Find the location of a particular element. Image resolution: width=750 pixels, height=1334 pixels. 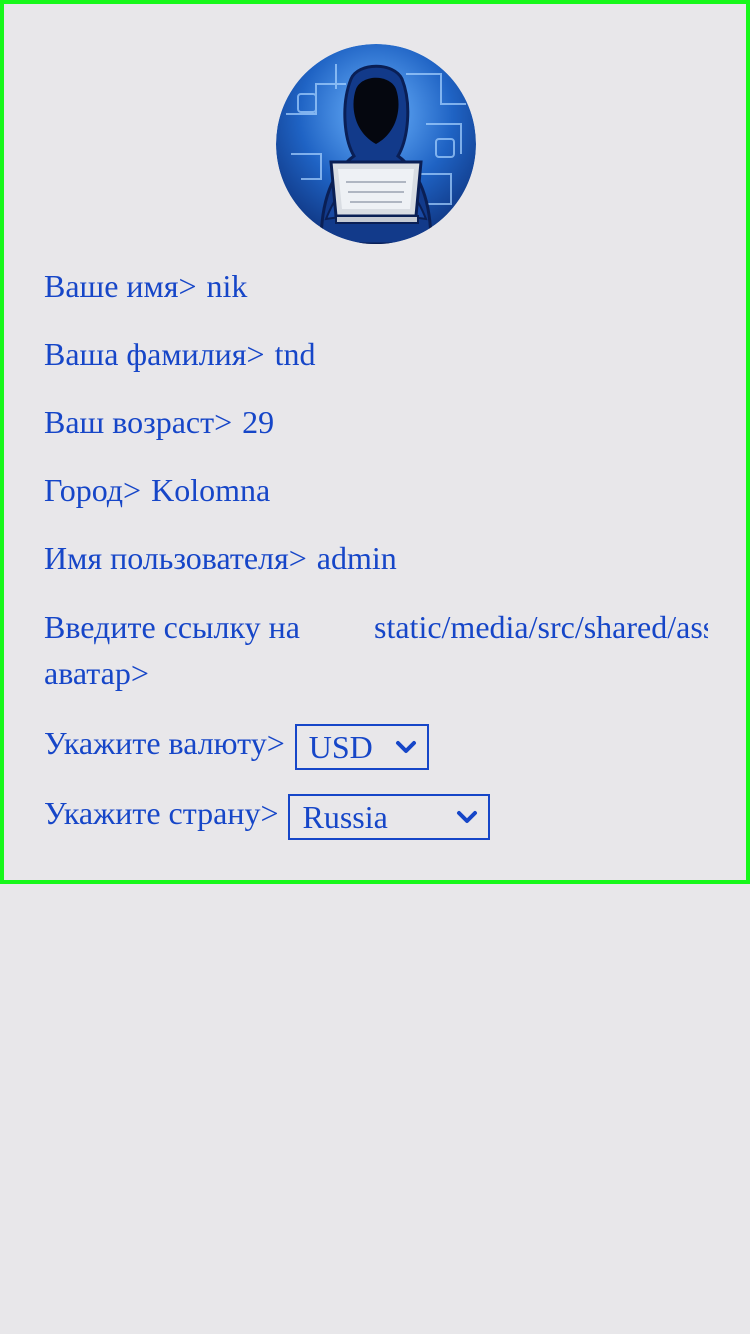

currency-selected-value: USD is located at coordinates (340, 746).